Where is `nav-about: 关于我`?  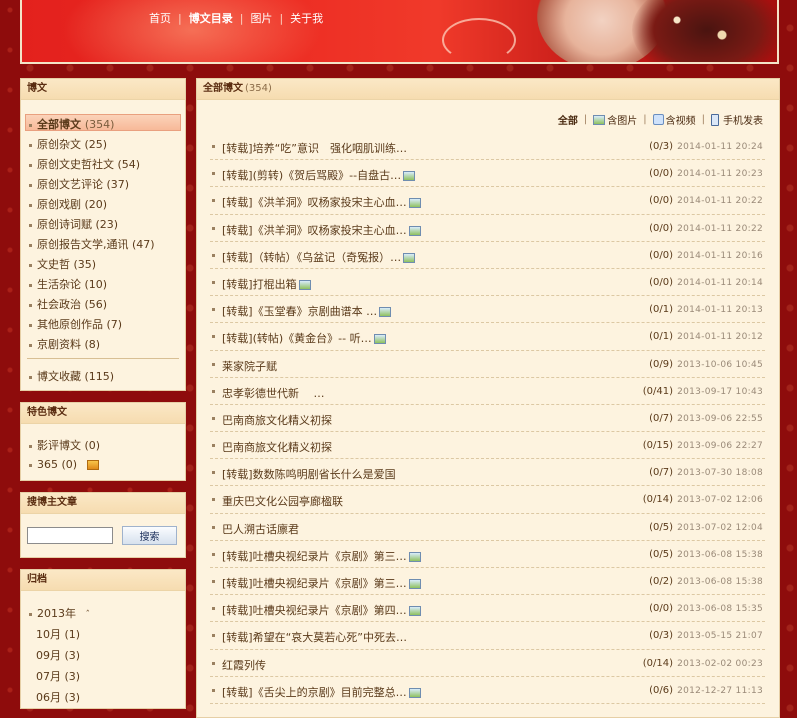 nav-about: 关于我 is located at coordinates (306, 18).